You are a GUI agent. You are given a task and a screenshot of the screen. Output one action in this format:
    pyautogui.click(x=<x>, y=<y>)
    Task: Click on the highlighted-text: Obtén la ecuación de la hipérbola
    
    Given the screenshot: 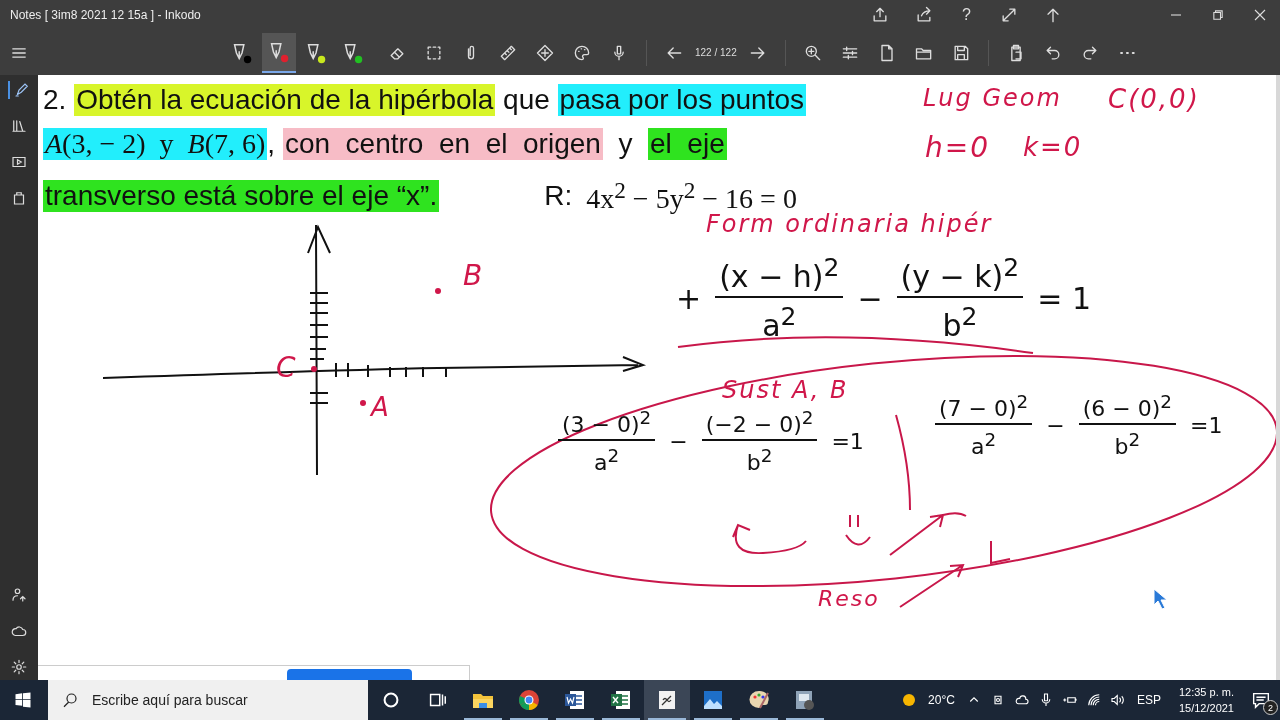 What is the action you would take?
    pyautogui.click(x=285, y=100)
    